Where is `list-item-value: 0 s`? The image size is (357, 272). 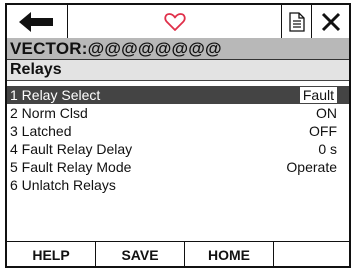
list-item-value: 0 s is located at coordinates (327, 149).